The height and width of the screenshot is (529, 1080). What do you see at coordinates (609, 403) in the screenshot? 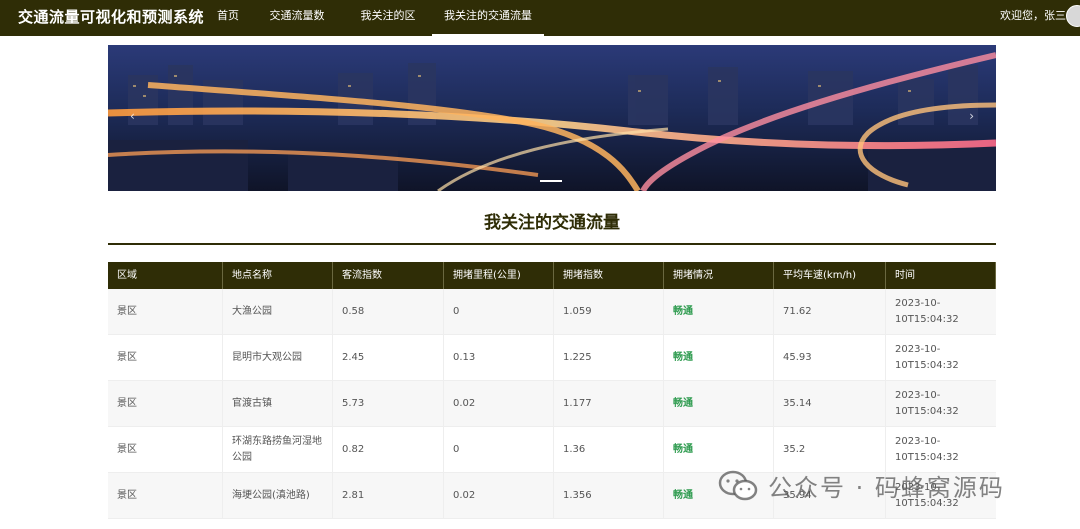
I see `cell-congestion-index: 1.177` at bounding box center [609, 403].